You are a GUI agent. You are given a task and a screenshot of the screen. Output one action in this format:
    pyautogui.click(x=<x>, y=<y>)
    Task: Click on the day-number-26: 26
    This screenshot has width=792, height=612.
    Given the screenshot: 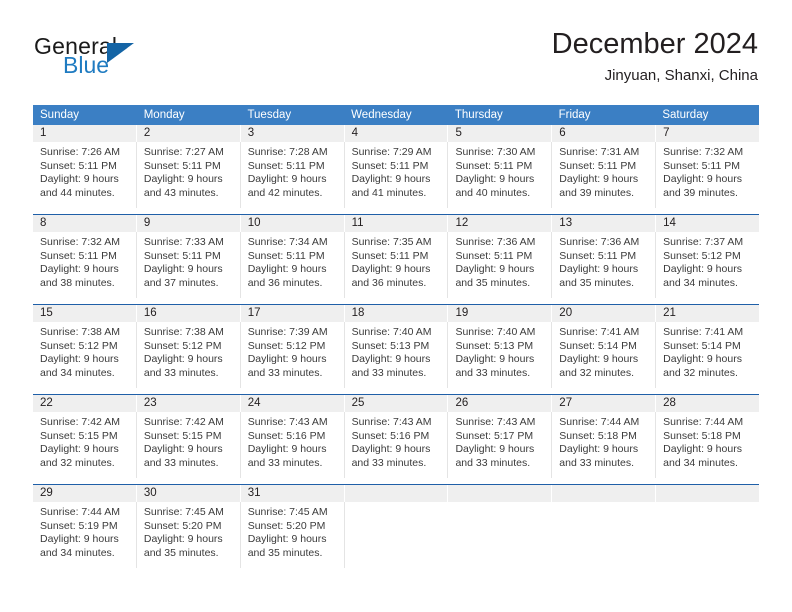 What is the action you would take?
    pyautogui.click(x=500, y=403)
    